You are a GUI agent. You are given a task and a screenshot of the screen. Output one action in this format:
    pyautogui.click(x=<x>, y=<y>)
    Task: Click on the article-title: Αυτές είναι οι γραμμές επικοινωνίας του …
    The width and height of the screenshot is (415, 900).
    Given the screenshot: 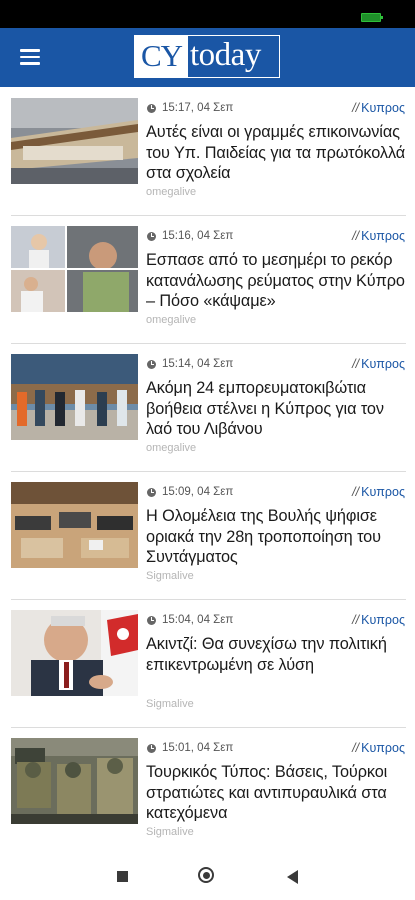 What is the action you would take?
    pyautogui.click(x=277, y=153)
    